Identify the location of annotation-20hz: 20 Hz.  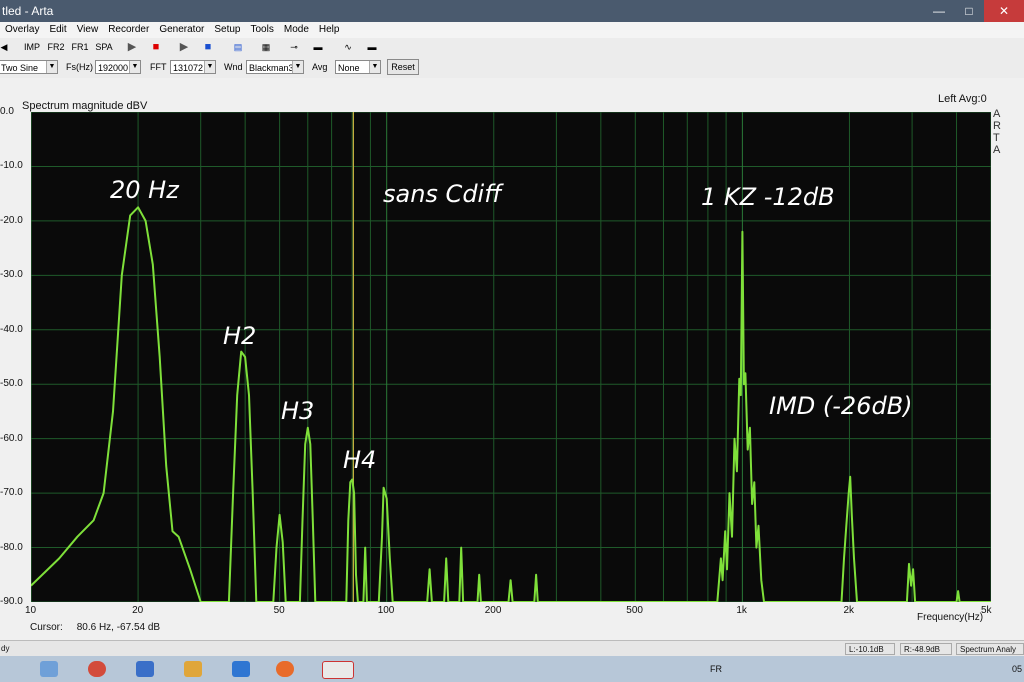
(144, 190).